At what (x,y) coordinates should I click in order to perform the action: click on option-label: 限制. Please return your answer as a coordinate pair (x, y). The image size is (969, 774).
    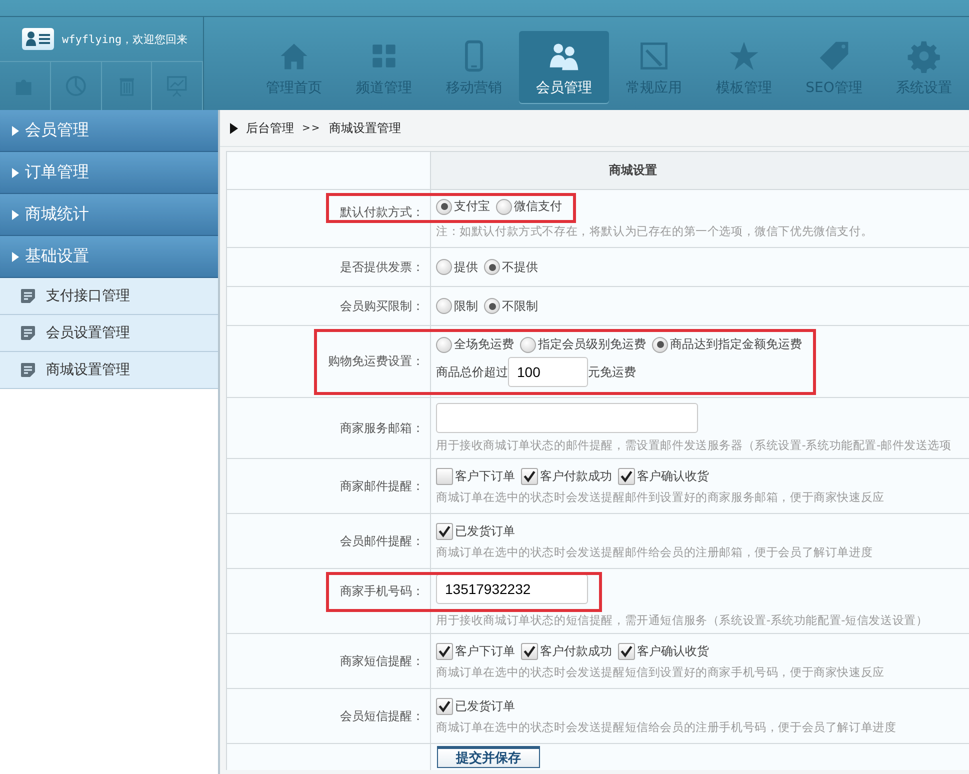
    Looking at the image, I should click on (466, 306).